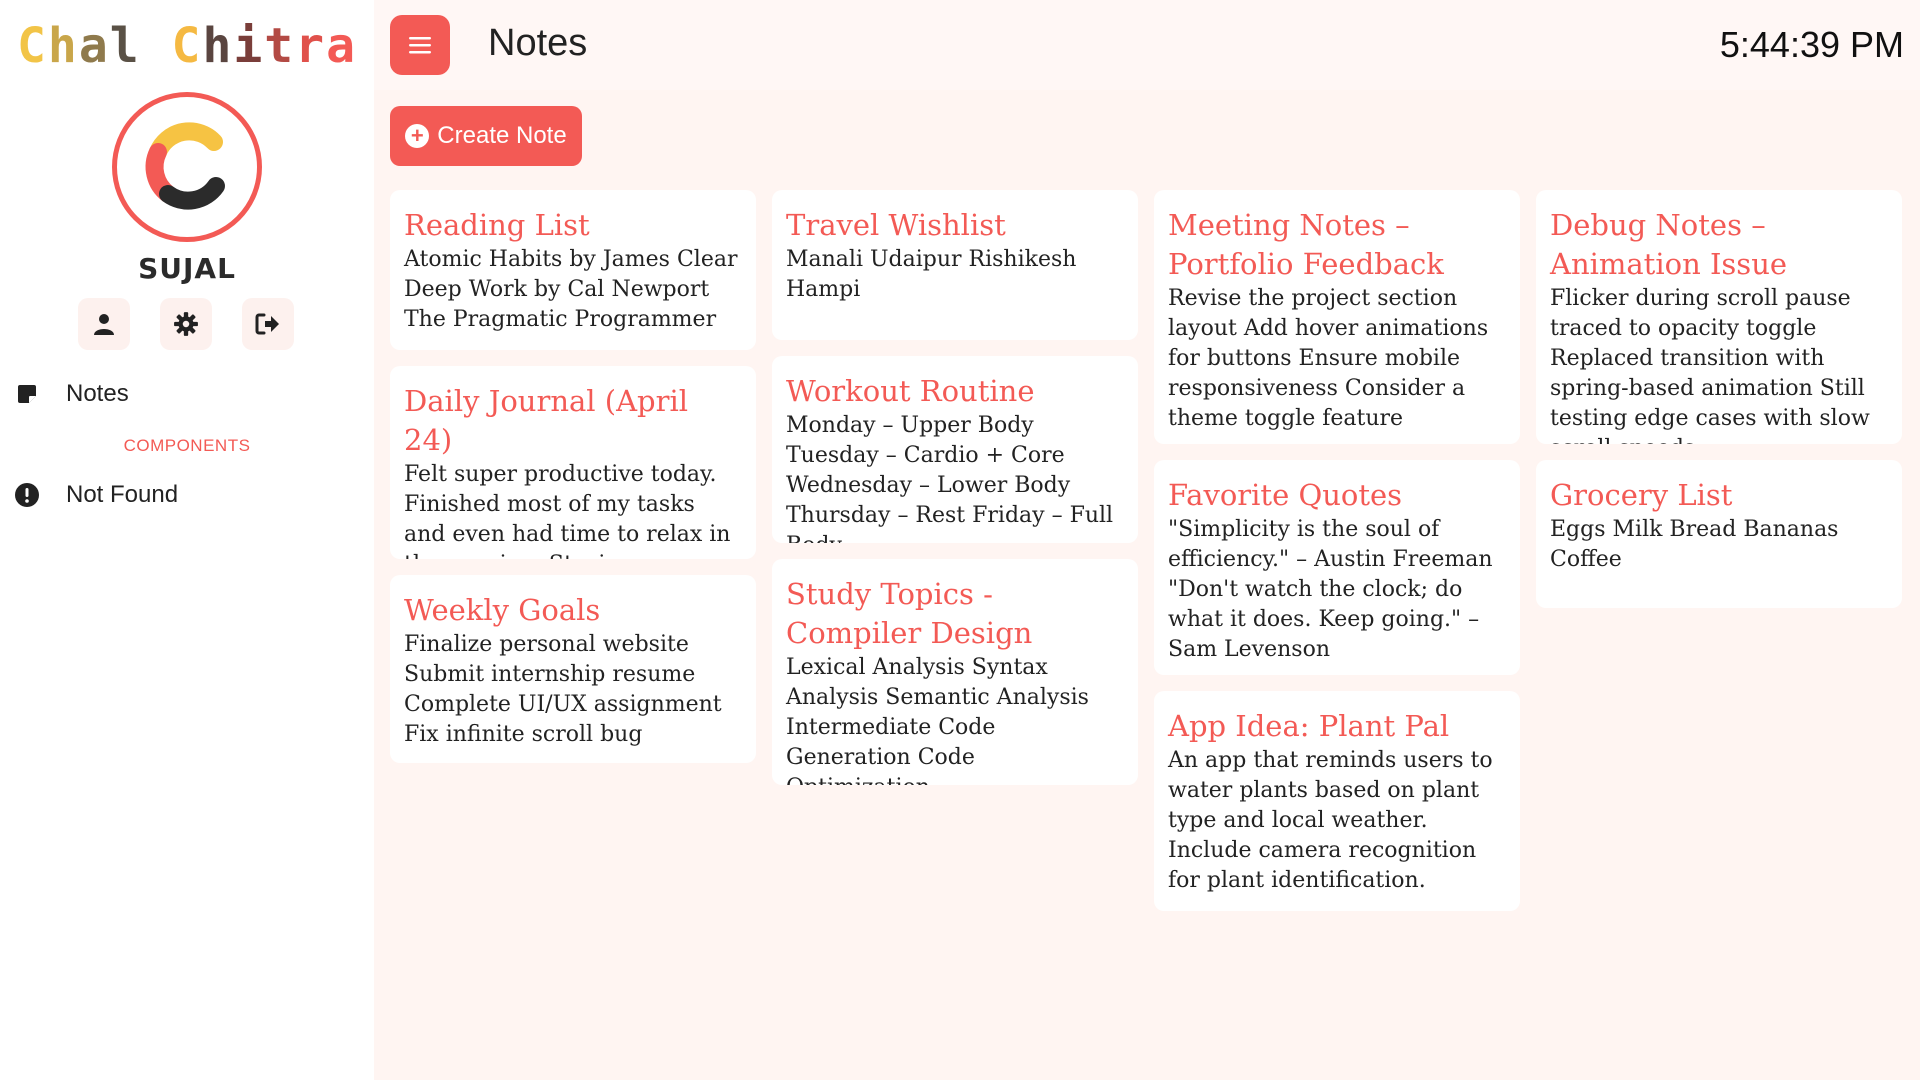  I want to click on note-title: Reading List, so click(497, 225).